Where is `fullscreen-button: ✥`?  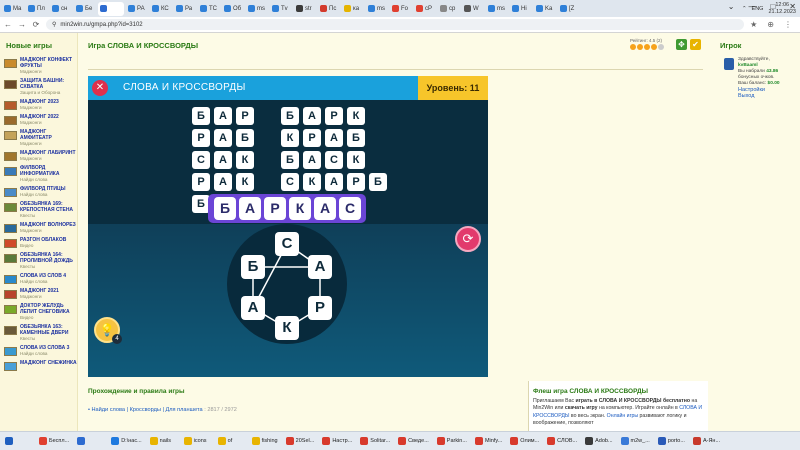 fullscreen-button: ✥ is located at coordinates (681, 44).